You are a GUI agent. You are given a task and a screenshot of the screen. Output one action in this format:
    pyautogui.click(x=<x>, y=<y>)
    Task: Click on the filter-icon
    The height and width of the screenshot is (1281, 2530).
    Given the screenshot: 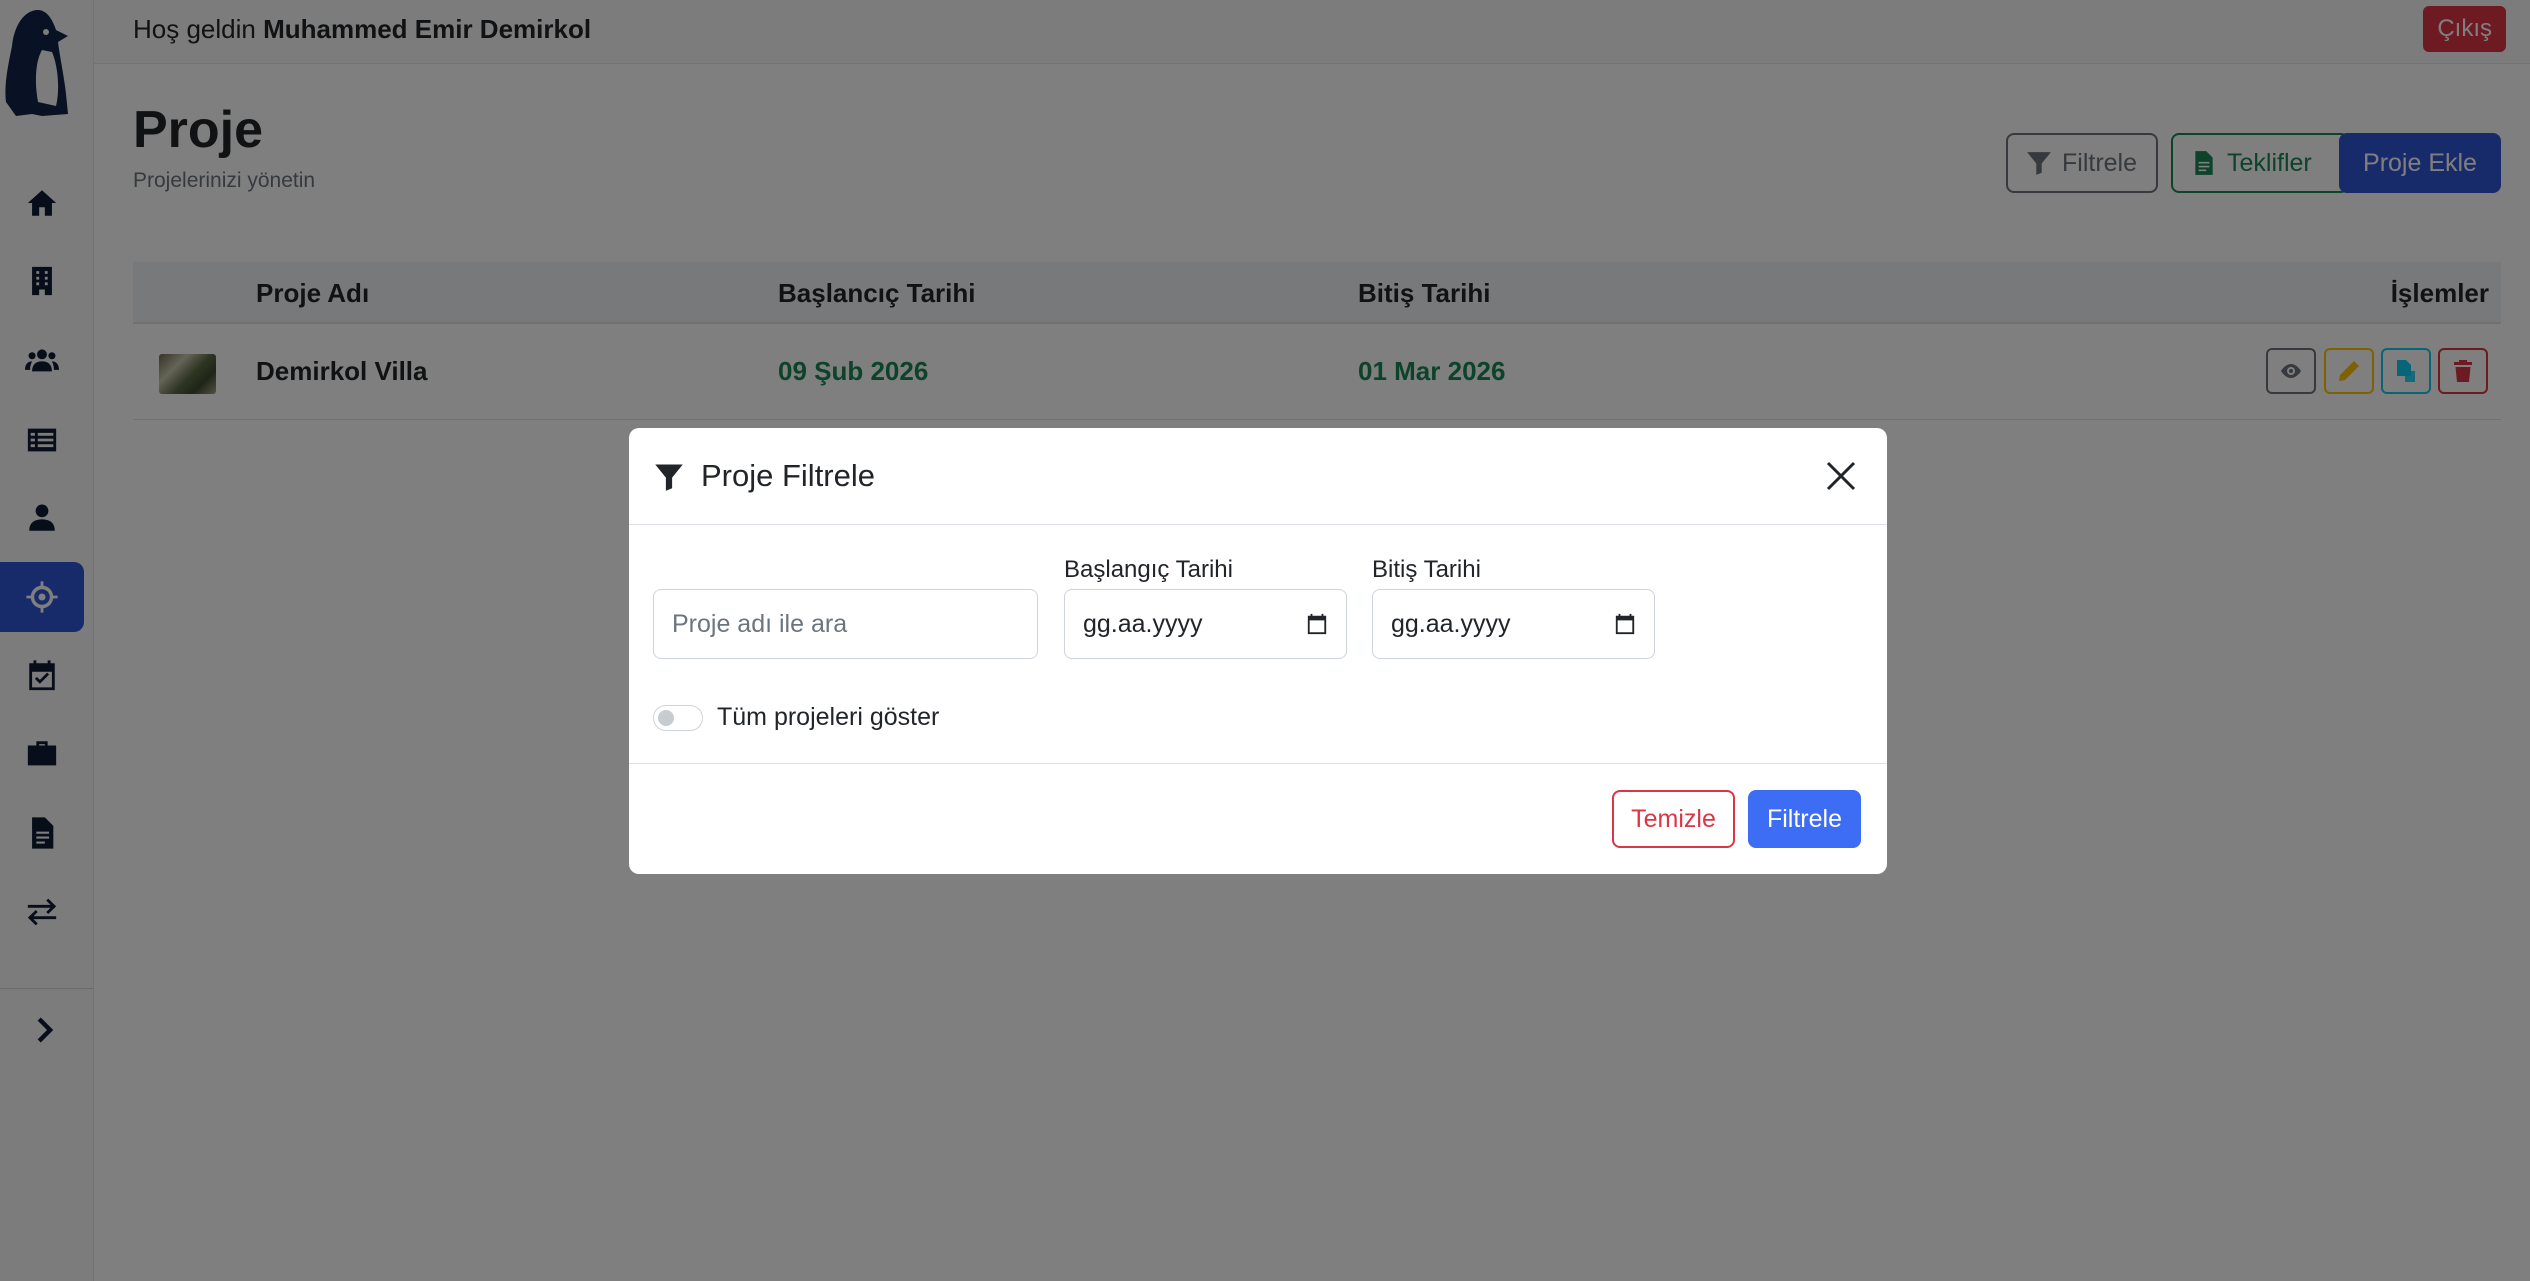 What is the action you would take?
    pyautogui.click(x=669, y=477)
    